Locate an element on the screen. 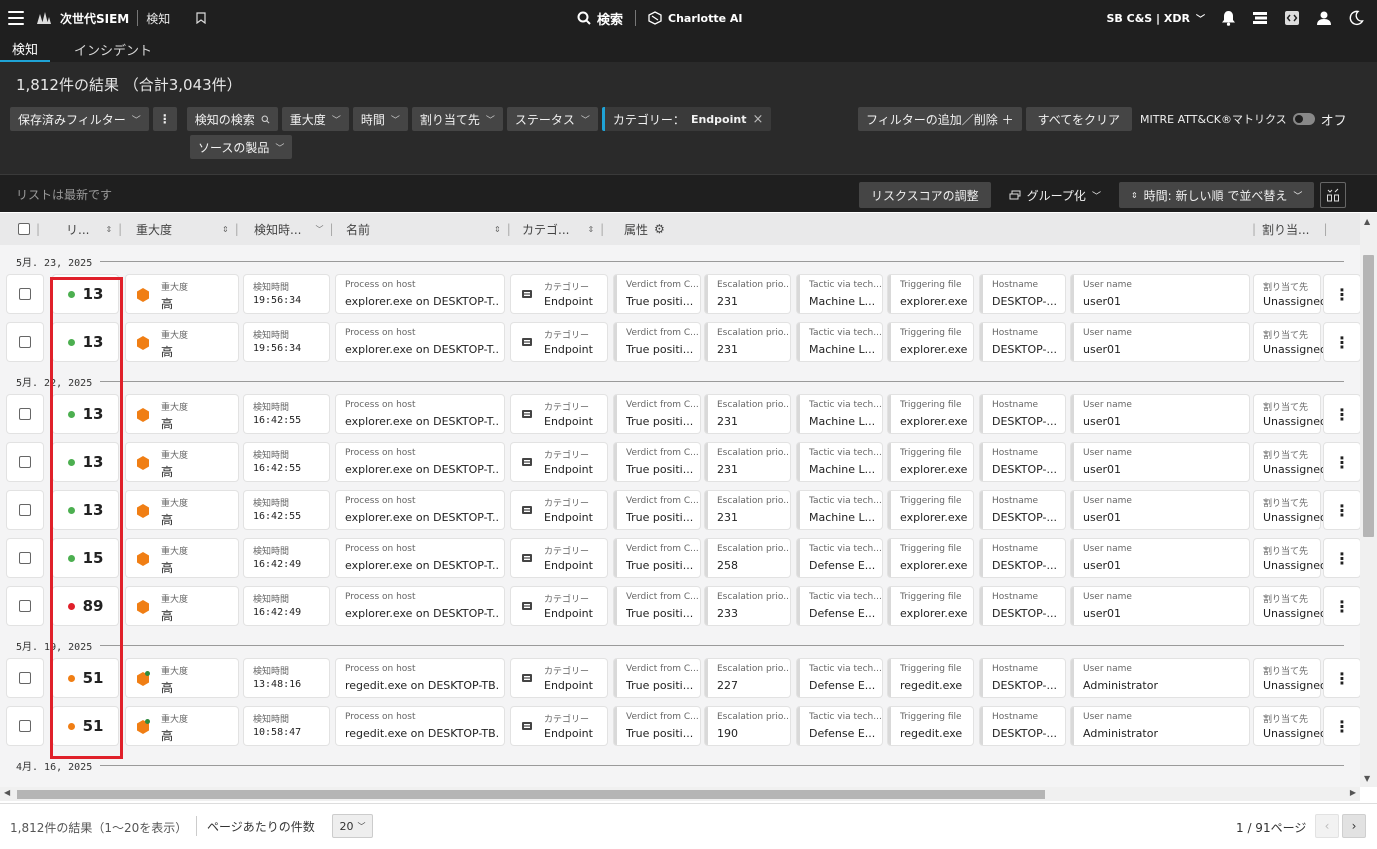 The width and height of the screenshot is (1377, 849). filter-assignee: 割り当て先 ﹀ is located at coordinates (457, 119).